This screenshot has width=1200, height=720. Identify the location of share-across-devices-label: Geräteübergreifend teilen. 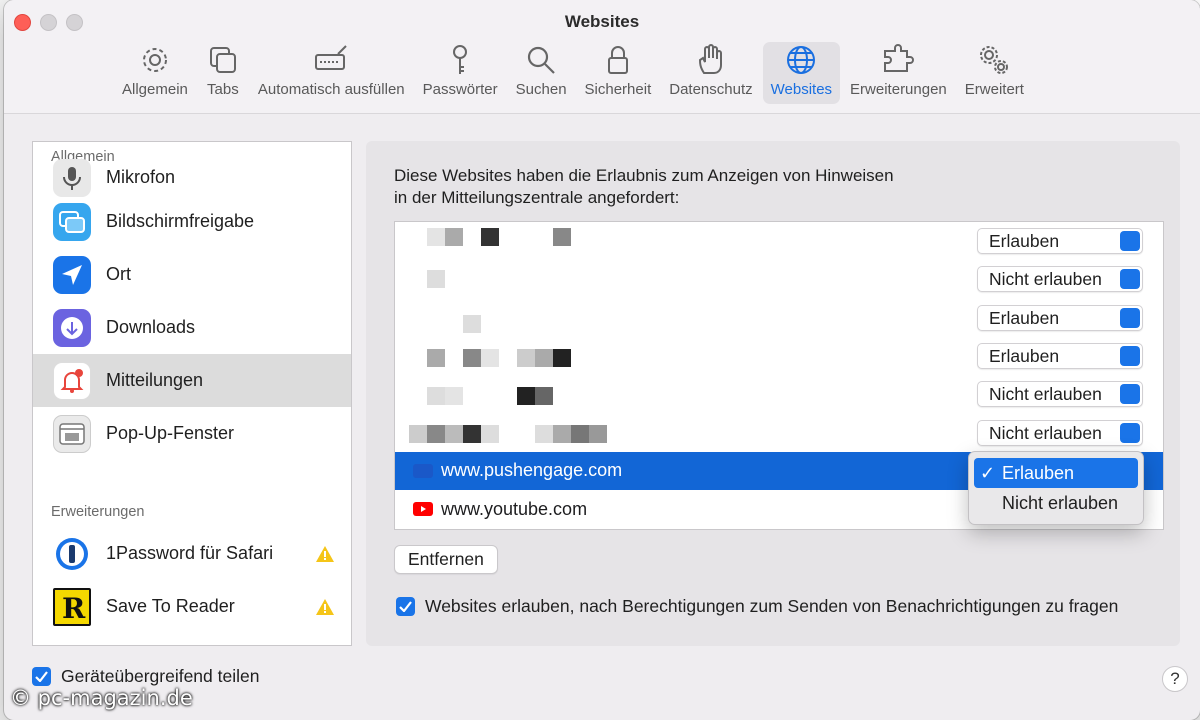
(160, 676).